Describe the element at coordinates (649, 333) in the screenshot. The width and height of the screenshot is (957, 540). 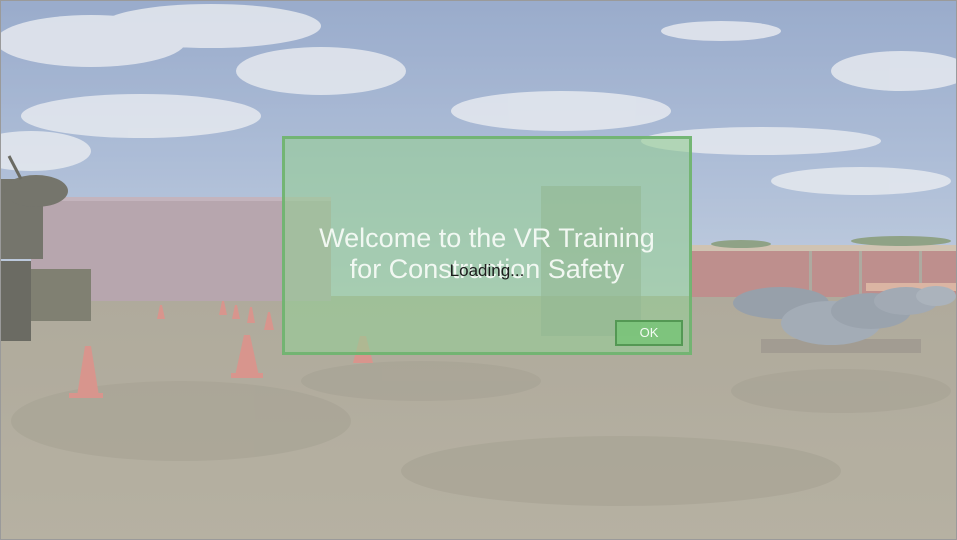
I see `ok-button: OK` at that location.